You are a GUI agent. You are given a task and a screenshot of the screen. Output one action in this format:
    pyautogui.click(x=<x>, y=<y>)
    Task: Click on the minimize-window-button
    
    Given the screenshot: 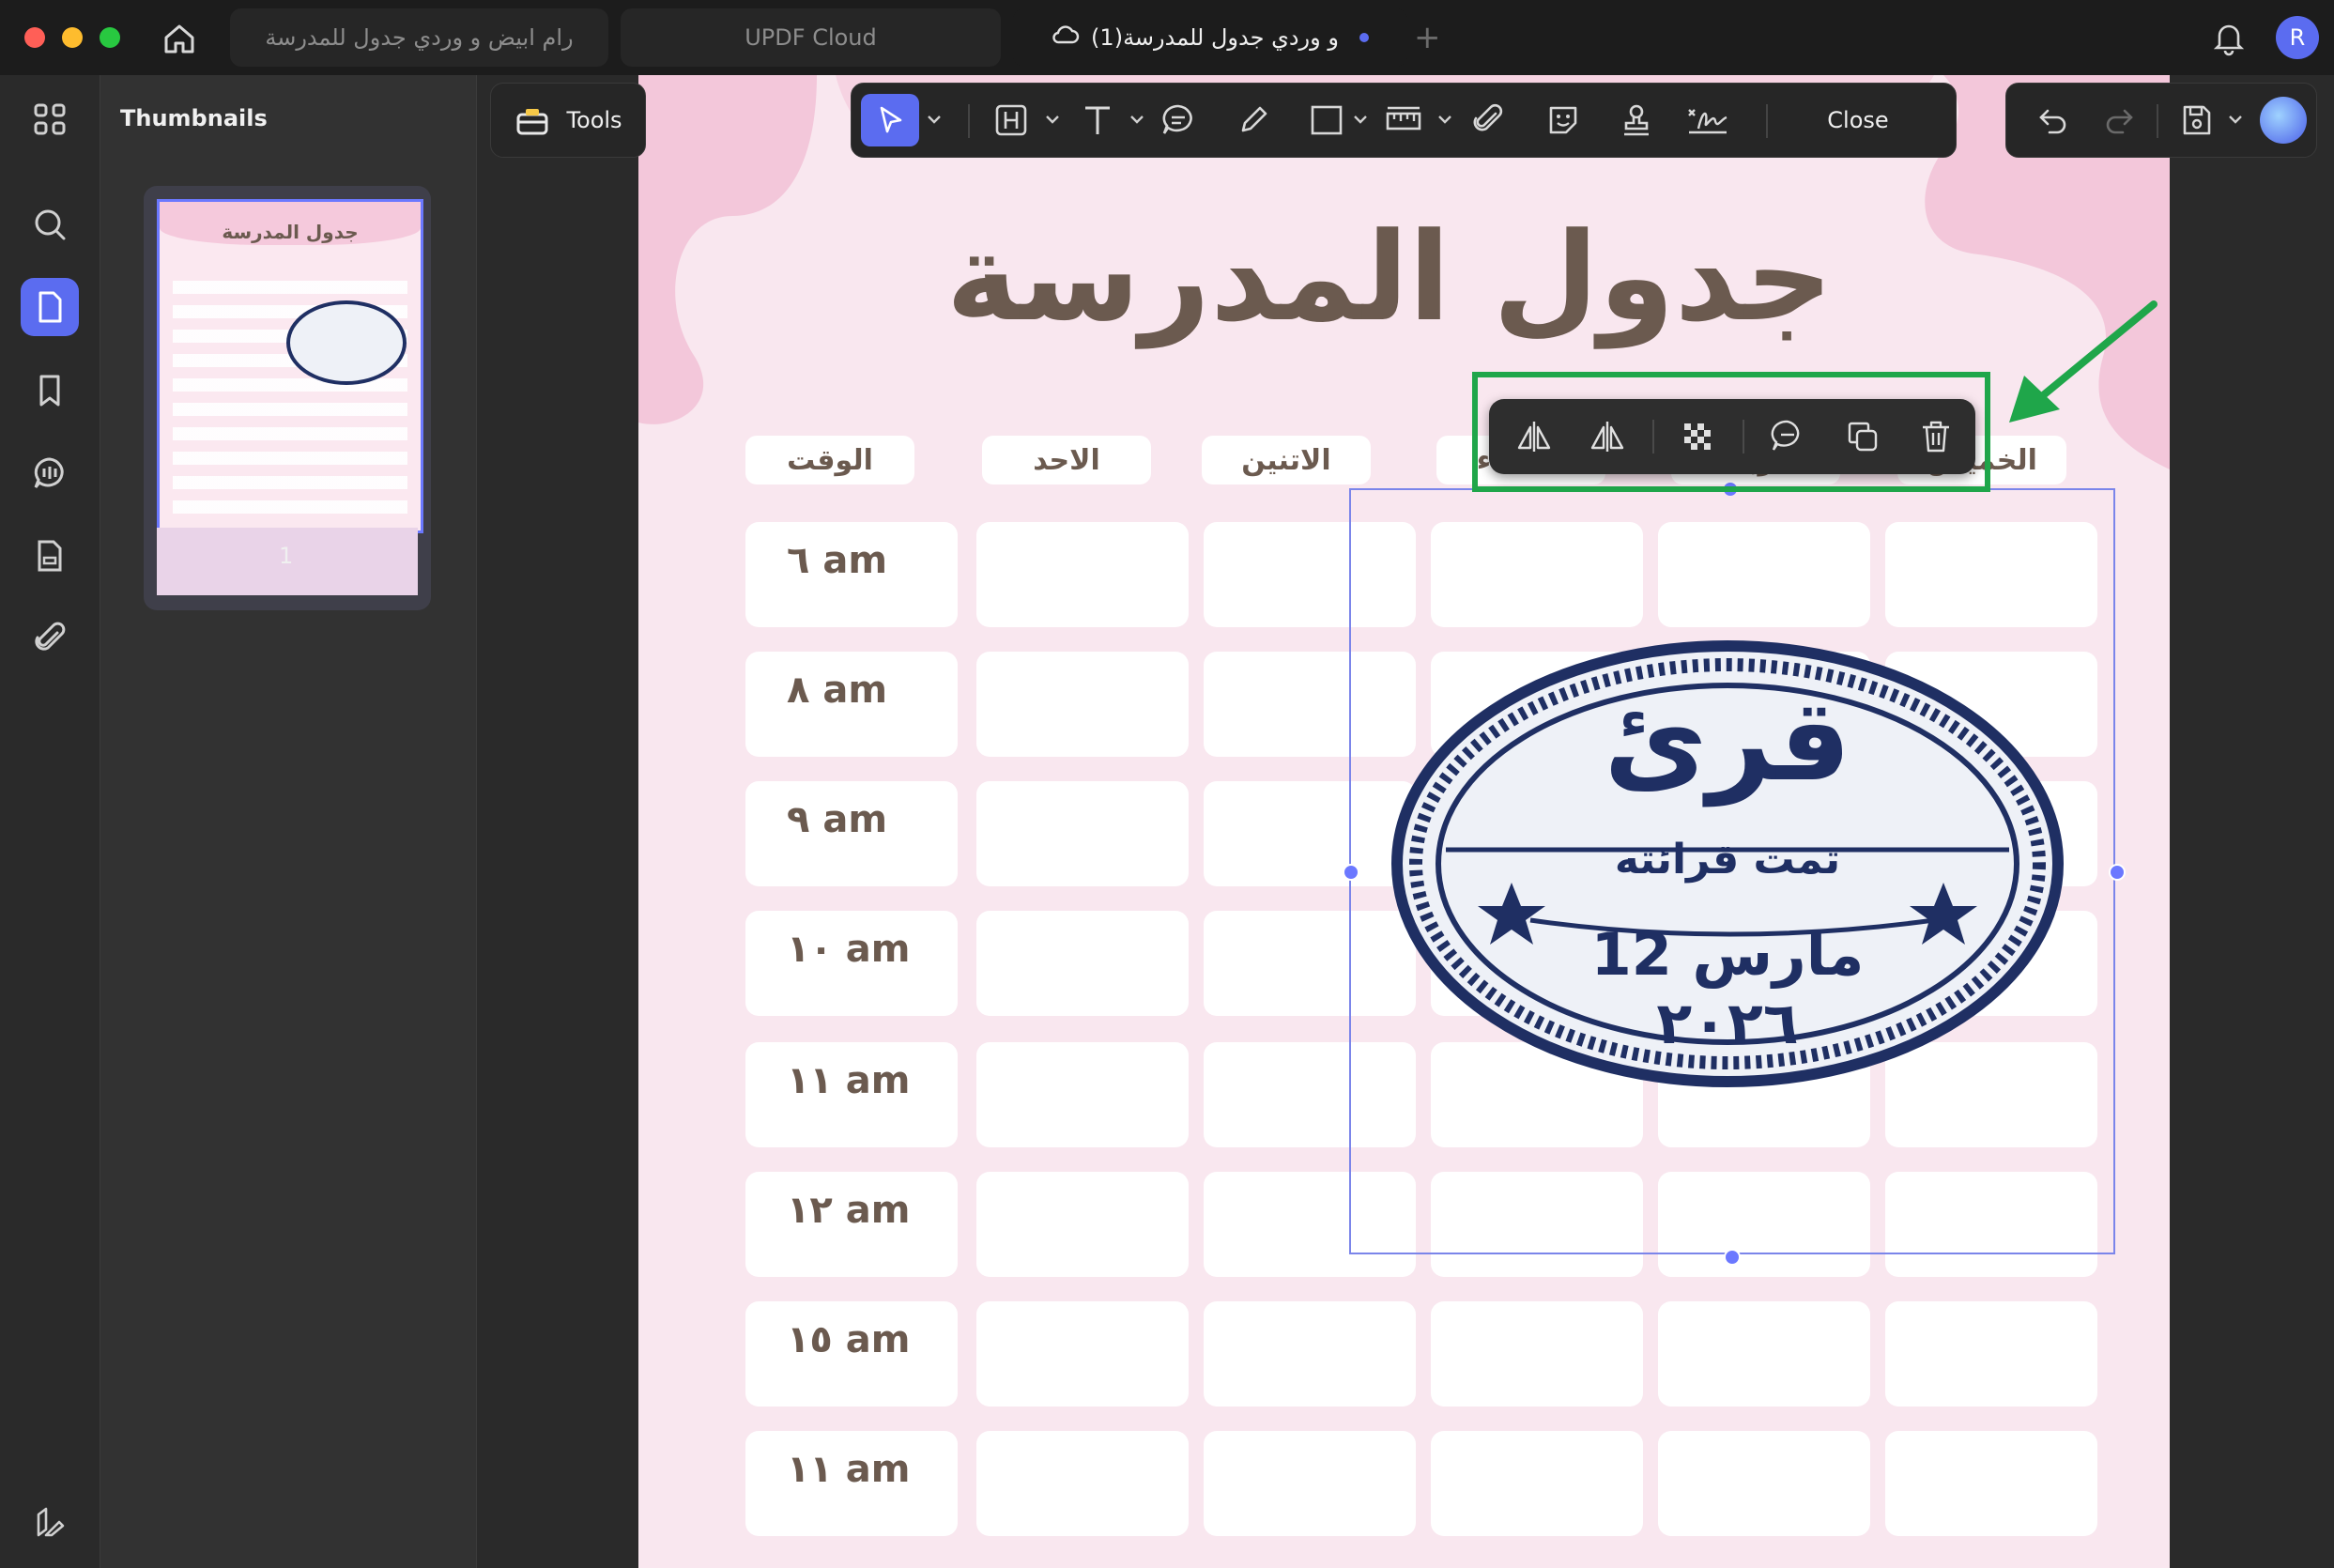 What is the action you would take?
    pyautogui.click(x=72, y=38)
    